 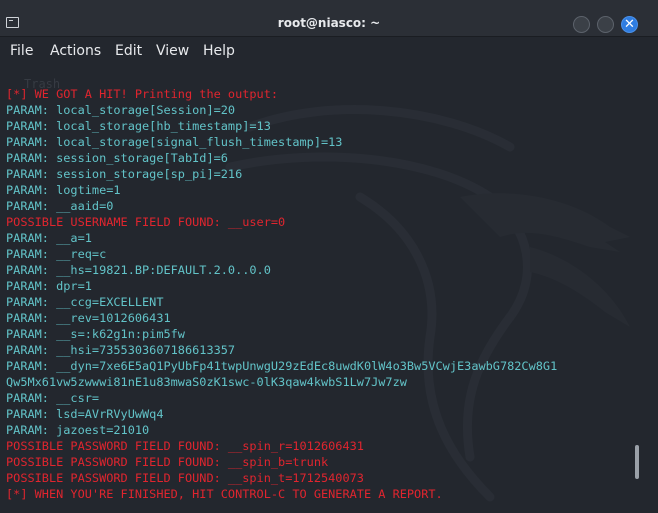 I want to click on close-icon: ✕, so click(x=629, y=24).